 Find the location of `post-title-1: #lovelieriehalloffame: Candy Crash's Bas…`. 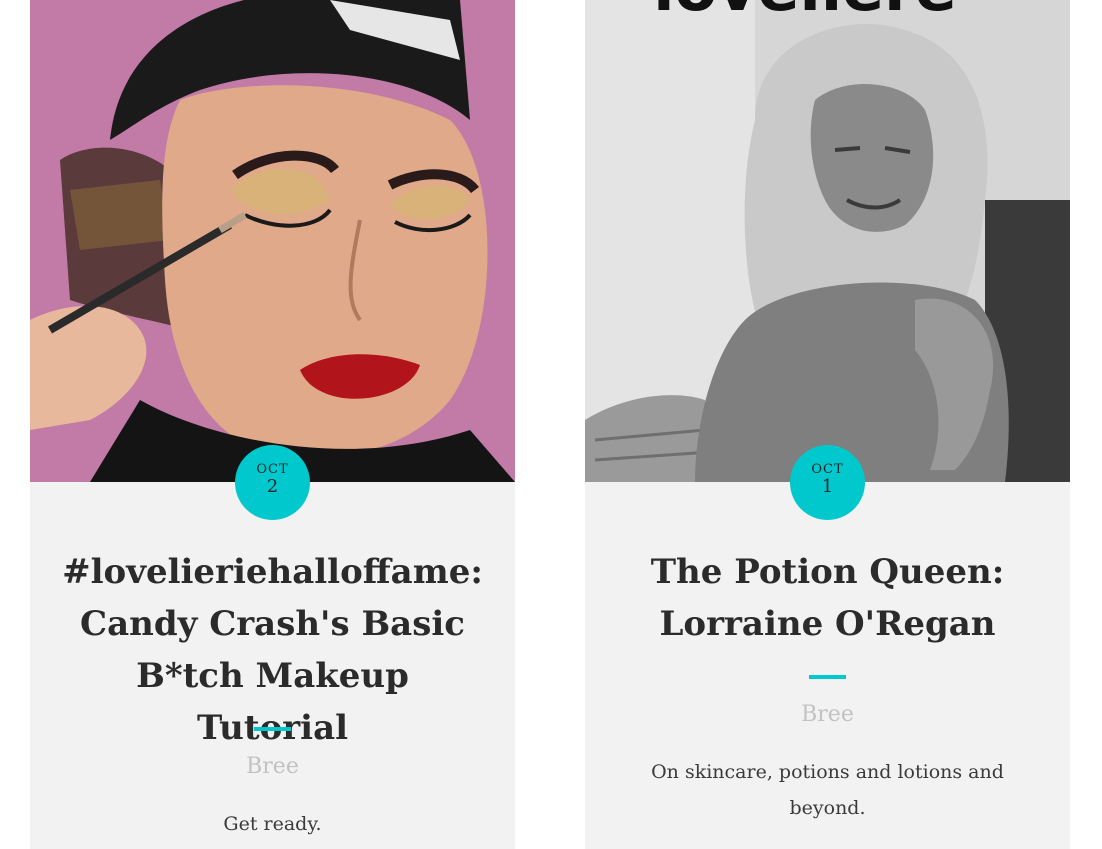

post-title-1: #lovelieriehalloffame: Candy Crash's Bas… is located at coordinates (272, 650).